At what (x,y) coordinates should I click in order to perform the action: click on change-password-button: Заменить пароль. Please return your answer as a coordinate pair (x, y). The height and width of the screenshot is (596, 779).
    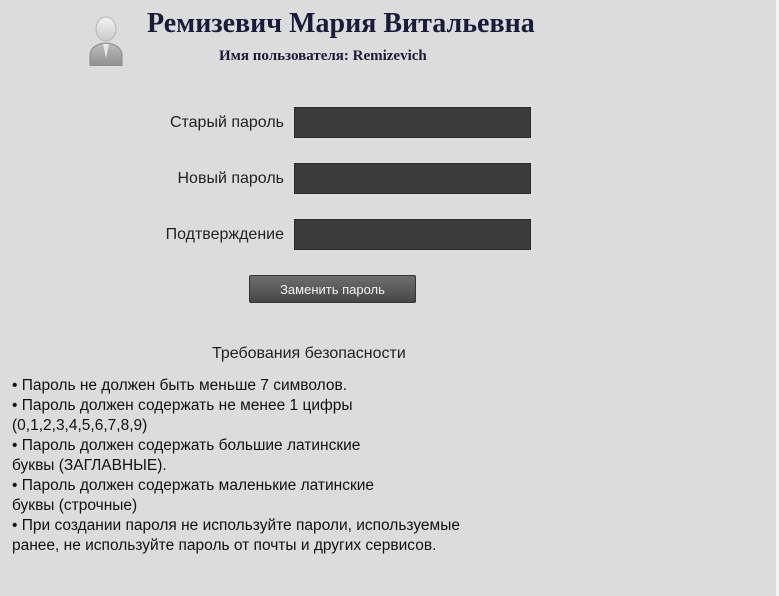
    Looking at the image, I should click on (332, 289).